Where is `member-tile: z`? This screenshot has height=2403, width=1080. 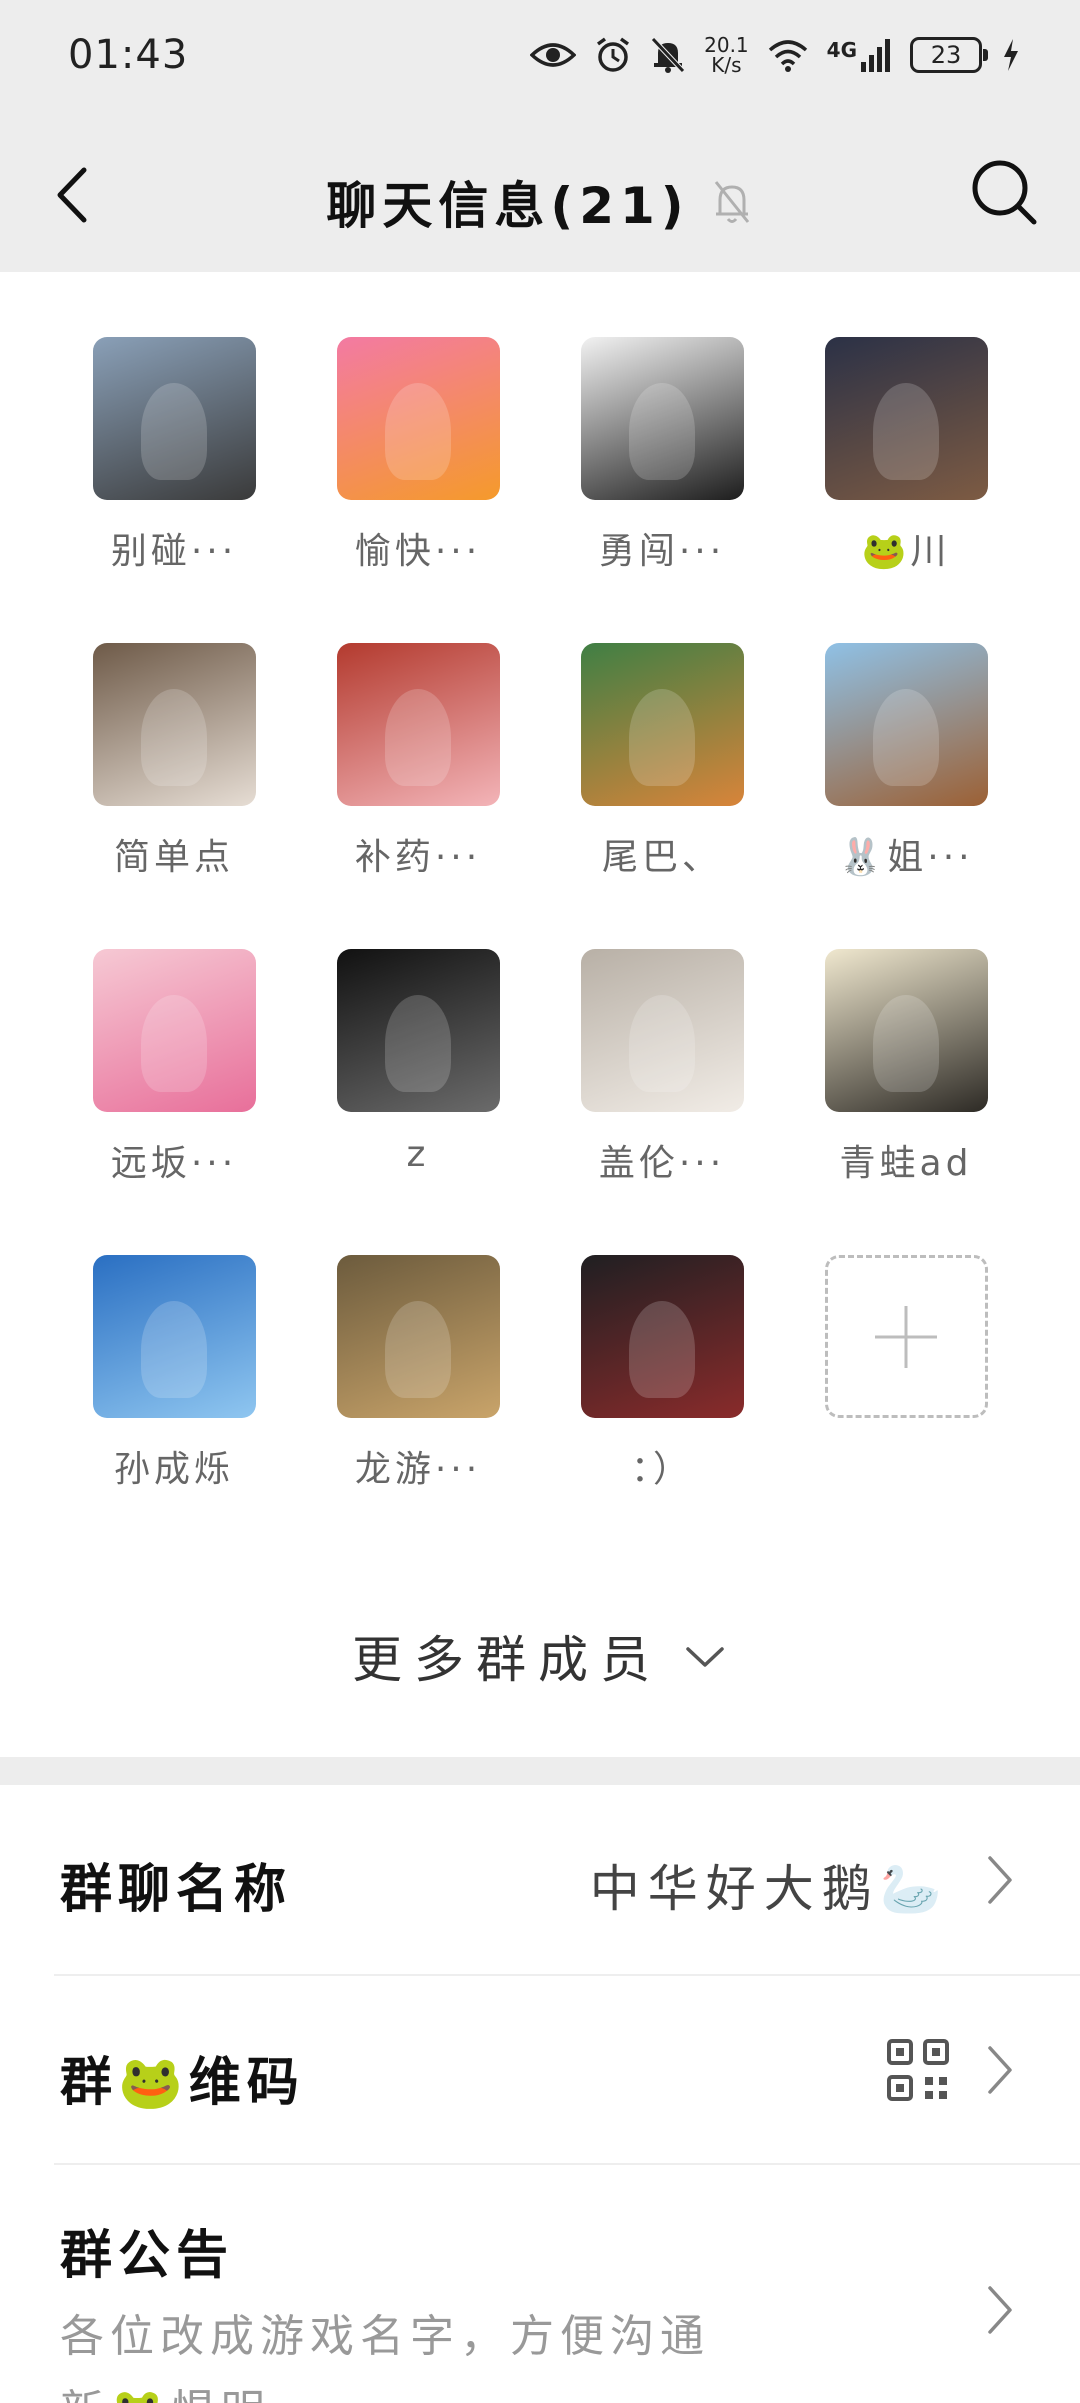
member-tile: z is located at coordinates (418, 1062).